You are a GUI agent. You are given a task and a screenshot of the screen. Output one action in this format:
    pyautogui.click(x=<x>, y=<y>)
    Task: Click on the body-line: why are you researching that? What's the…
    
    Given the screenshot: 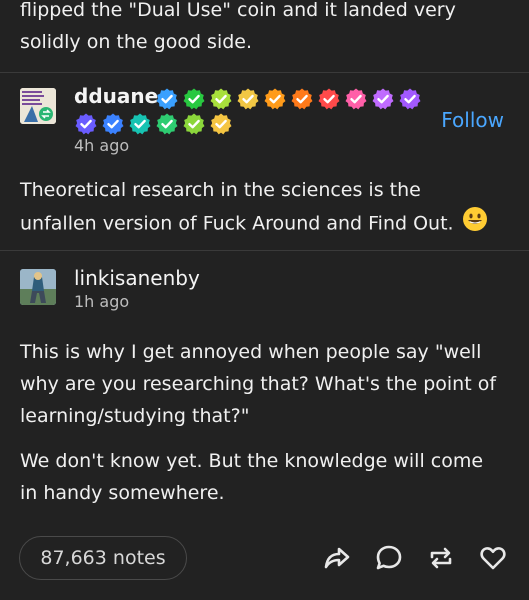 What is the action you would take?
    pyautogui.click(x=258, y=384)
    